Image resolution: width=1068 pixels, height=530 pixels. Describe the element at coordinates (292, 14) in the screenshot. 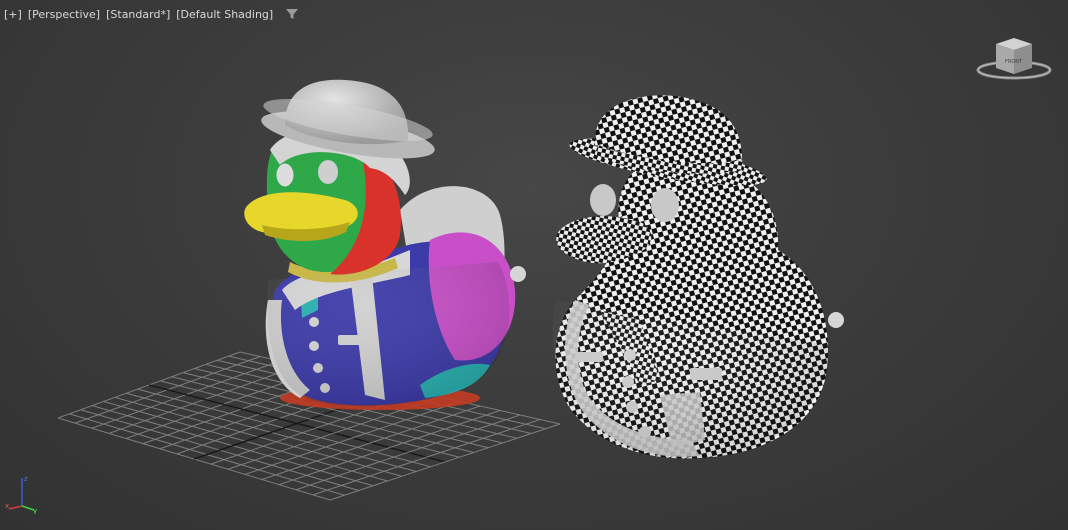

I see `funnel-icon` at that location.